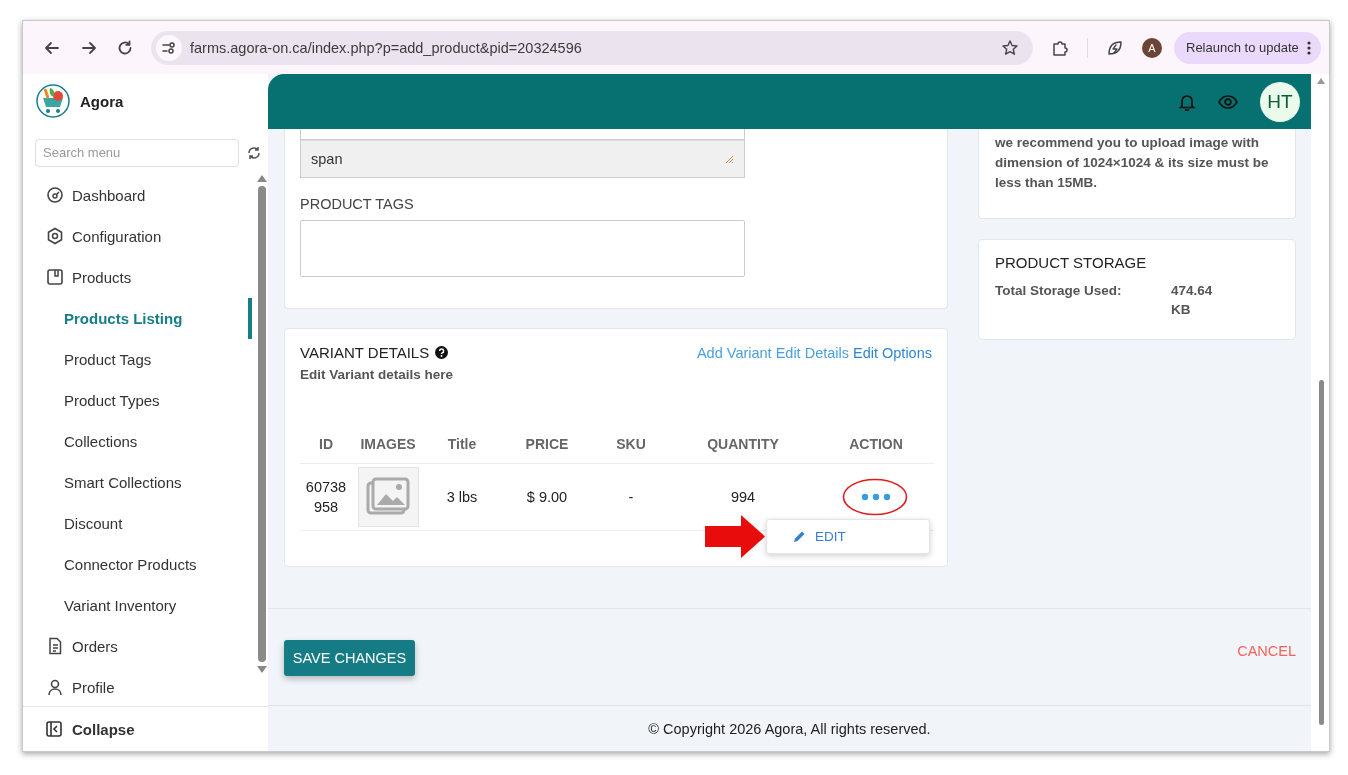 The height and width of the screenshot is (775, 1348). Describe the element at coordinates (55, 236) in the screenshot. I see `hexagon-icon` at that location.